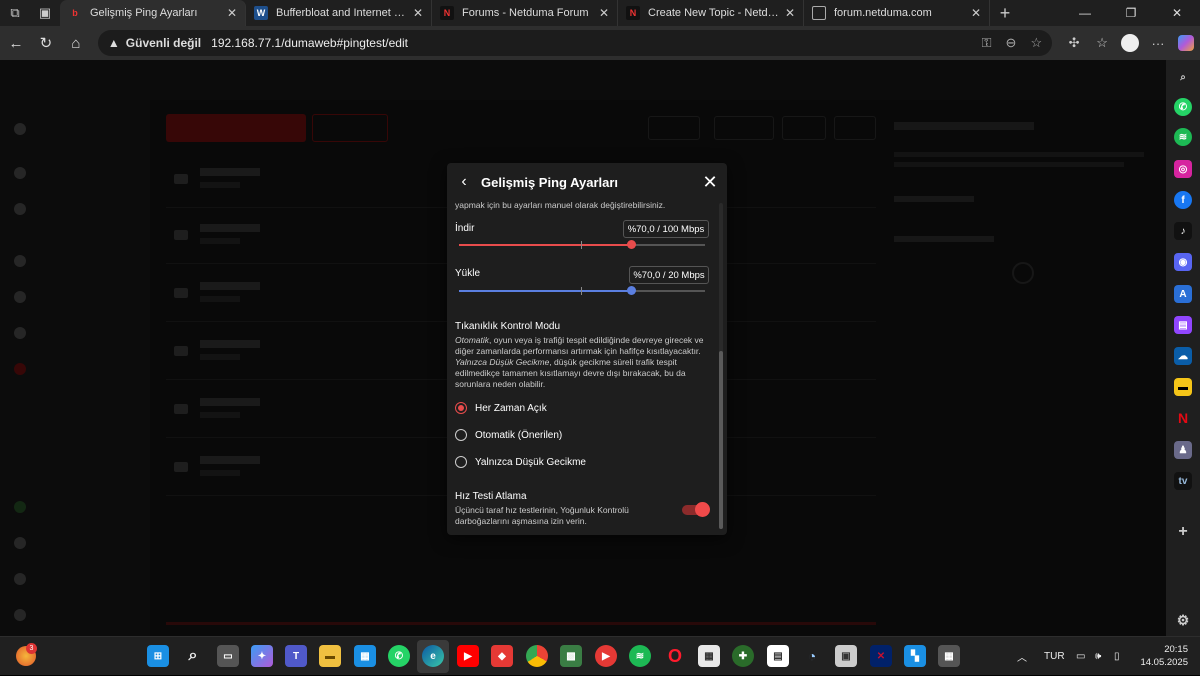 The image size is (1200, 676). What do you see at coordinates (1102, 43) in the screenshot?
I see `favorites-icon: ☆` at bounding box center [1102, 43].